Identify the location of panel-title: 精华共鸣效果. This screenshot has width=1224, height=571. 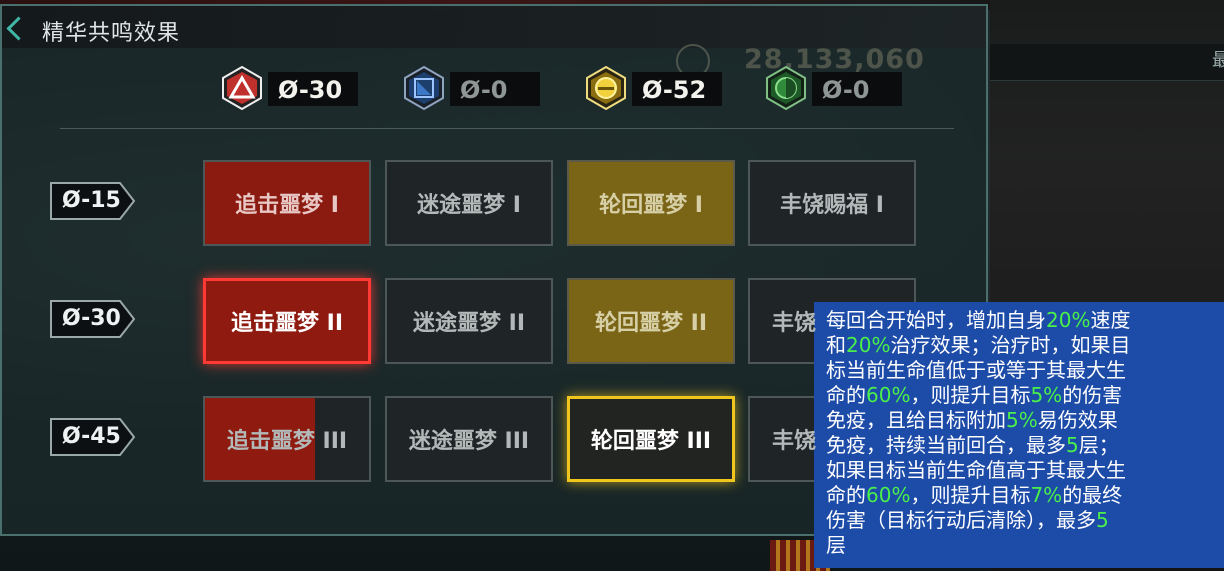
(111, 33).